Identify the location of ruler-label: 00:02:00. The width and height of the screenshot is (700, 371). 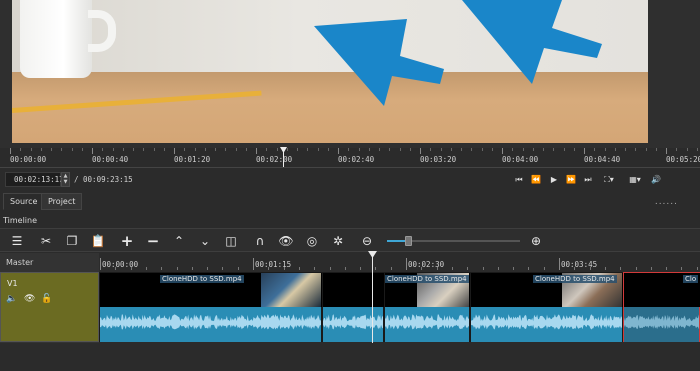
(274, 159).